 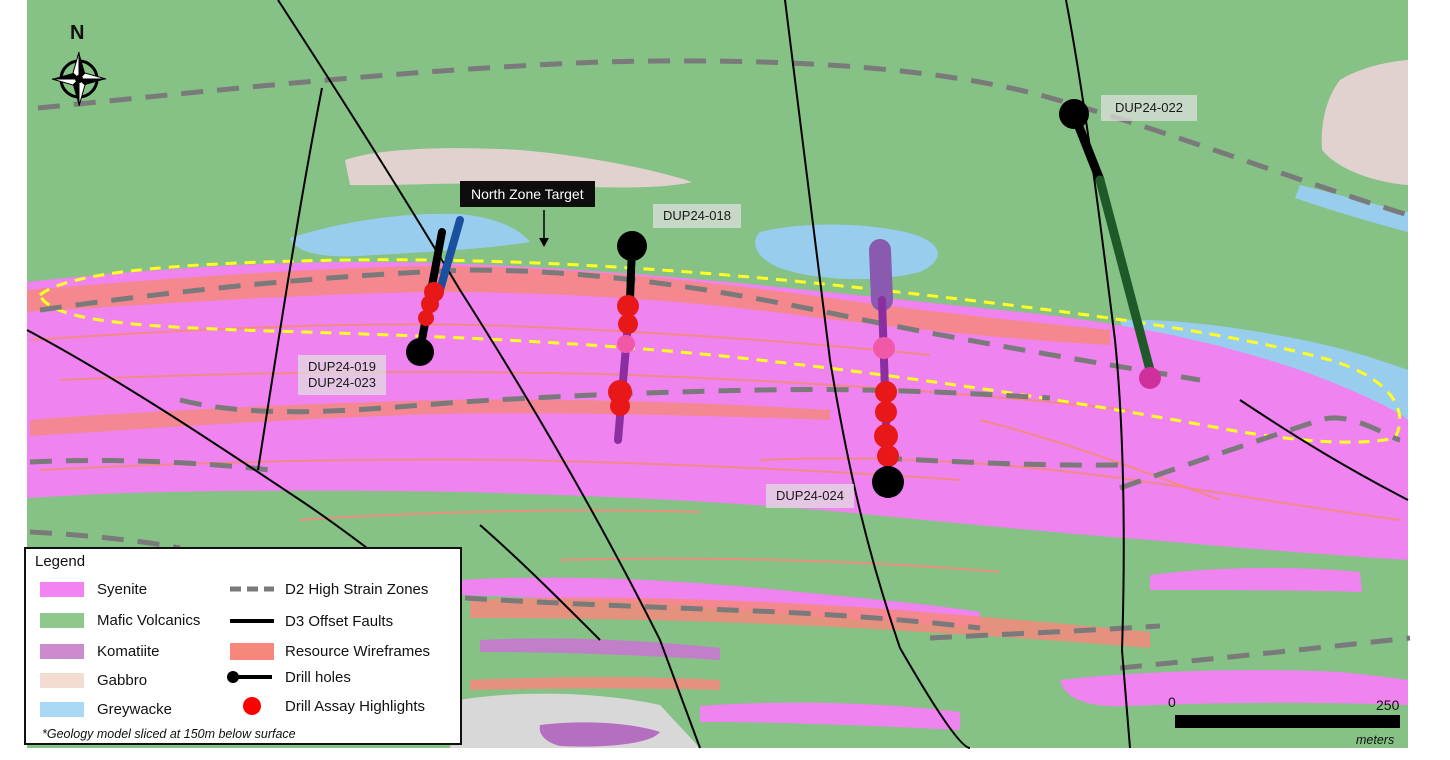 What do you see at coordinates (62, 620) in the screenshot?
I see `mafic-swatch-icon` at bounding box center [62, 620].